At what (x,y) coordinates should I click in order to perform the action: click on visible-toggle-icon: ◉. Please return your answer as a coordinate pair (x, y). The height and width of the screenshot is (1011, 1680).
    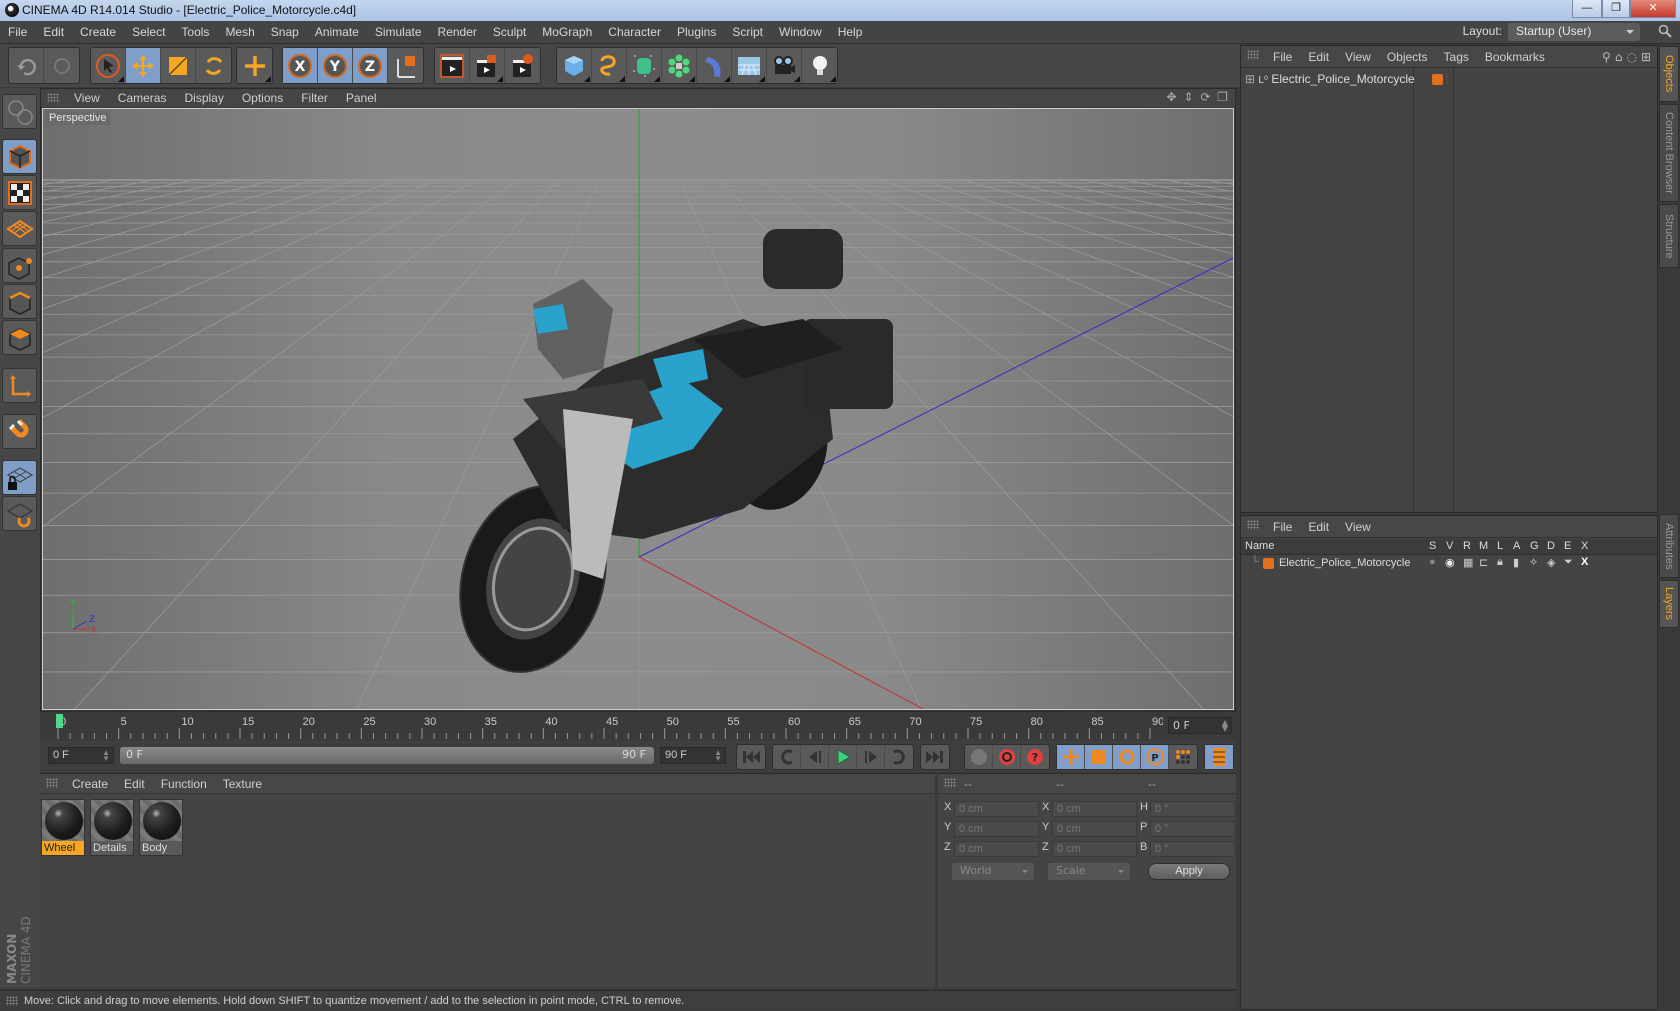
    Looking at the image, I should click on (1450, 562).